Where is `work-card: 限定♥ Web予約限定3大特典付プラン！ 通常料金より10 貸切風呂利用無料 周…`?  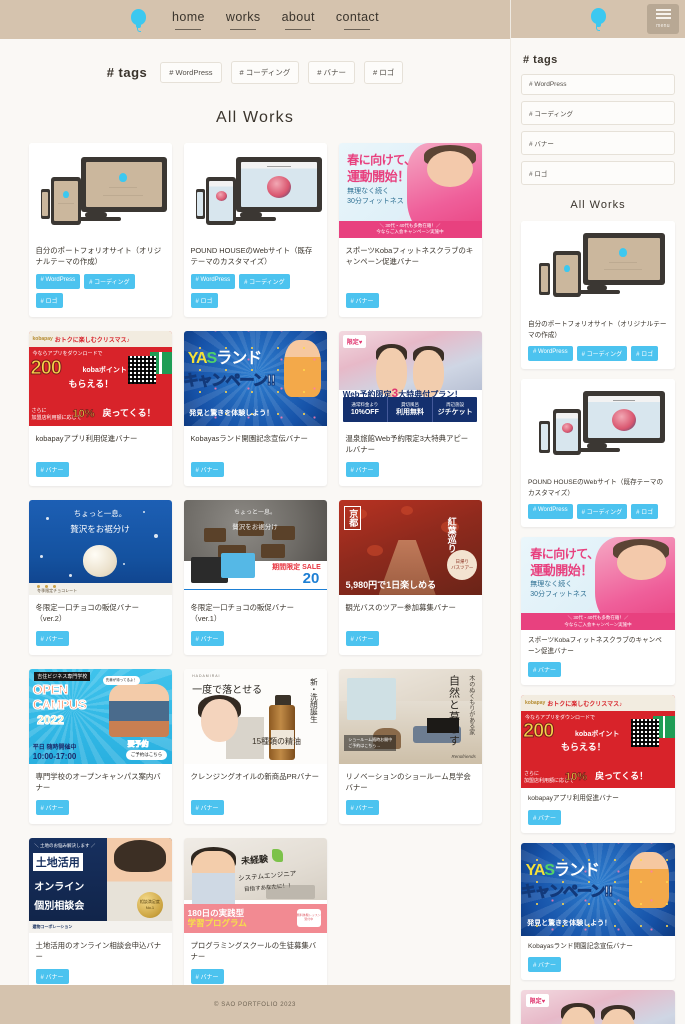 work-card: 限定♥ Web予約限定3大特典付プラン！ 通常料金より10 貸切風呂利用無料 周… is located at coordinates (598, 1007).